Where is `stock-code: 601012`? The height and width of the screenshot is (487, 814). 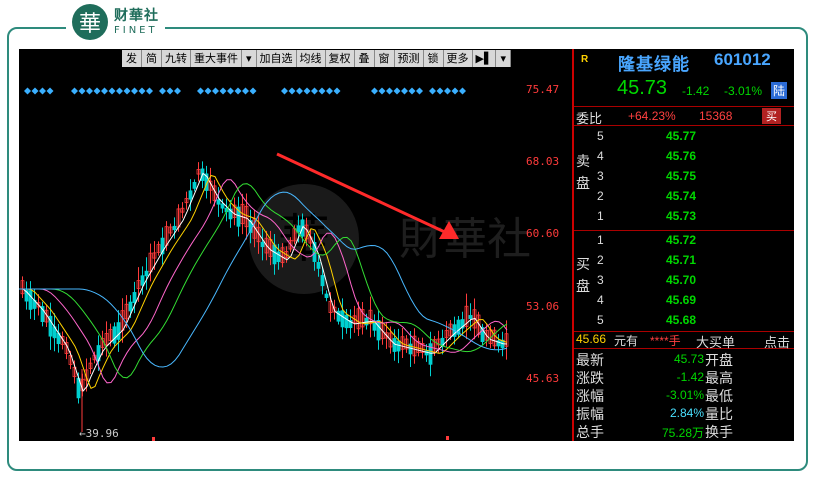 stock-code: 601012 is located at coordinates (742, 60).